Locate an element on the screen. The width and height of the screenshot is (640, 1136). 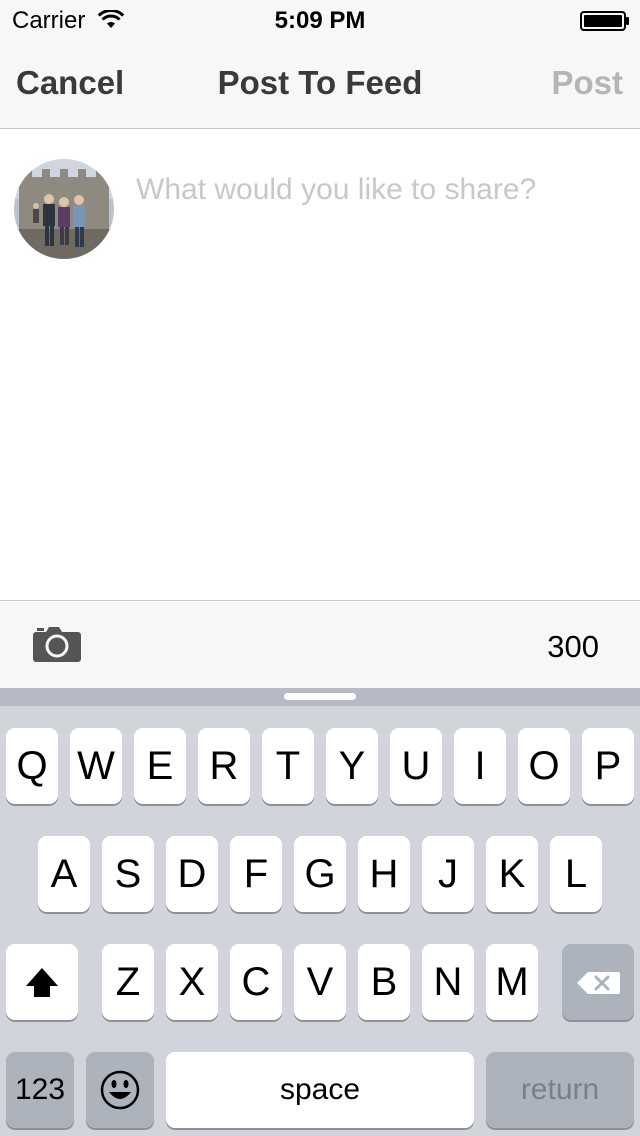
status-bar: Carrier 5:09 PM is located at coordinates (320, 20).